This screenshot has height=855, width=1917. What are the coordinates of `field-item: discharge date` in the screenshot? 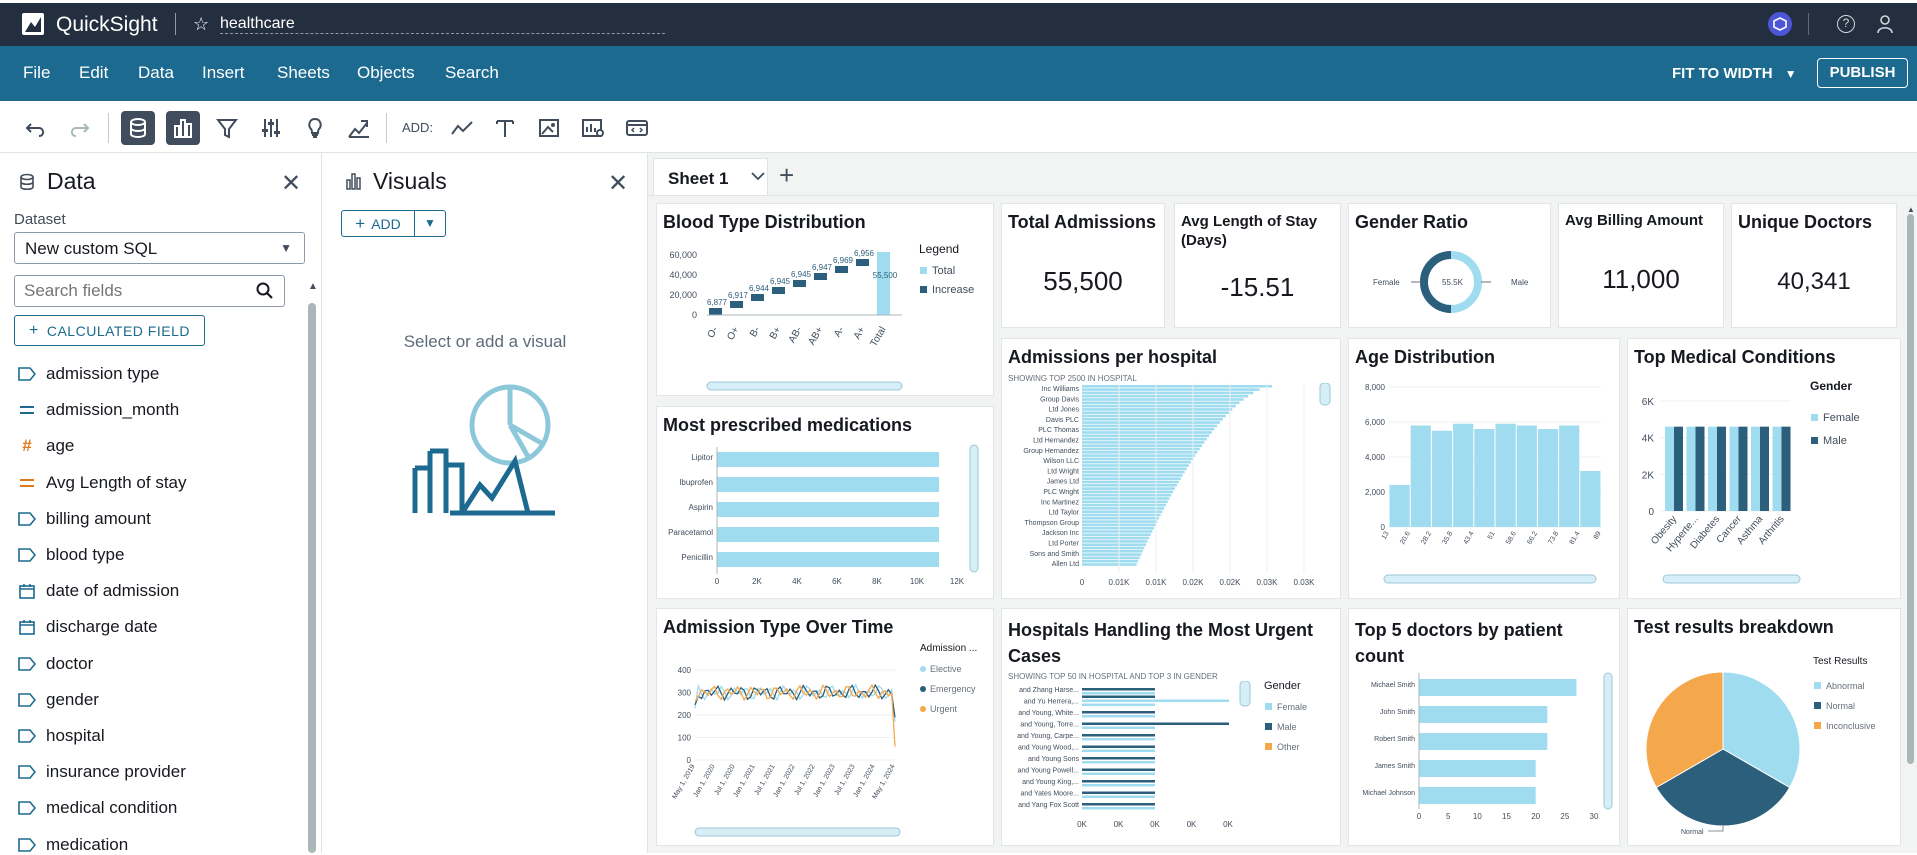 It's located at (88, 627).